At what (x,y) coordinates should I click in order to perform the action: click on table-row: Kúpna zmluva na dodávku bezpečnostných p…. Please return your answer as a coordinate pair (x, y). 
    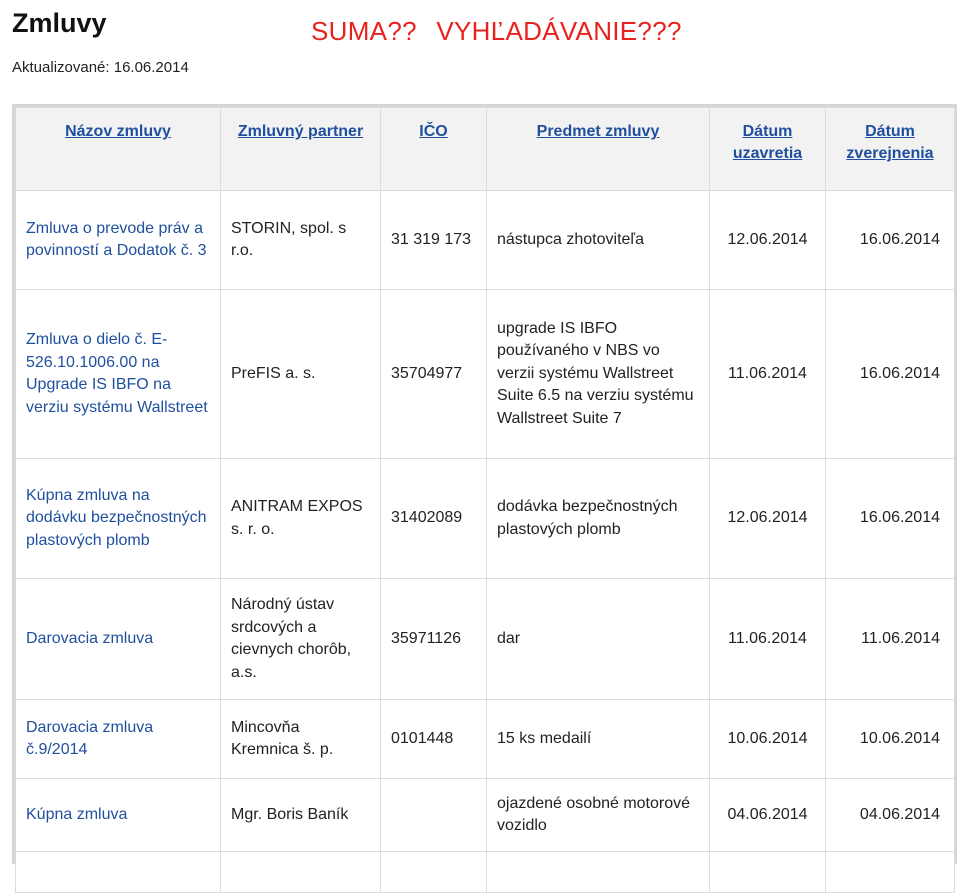
    Looking at the image, I should click on (485, 518).